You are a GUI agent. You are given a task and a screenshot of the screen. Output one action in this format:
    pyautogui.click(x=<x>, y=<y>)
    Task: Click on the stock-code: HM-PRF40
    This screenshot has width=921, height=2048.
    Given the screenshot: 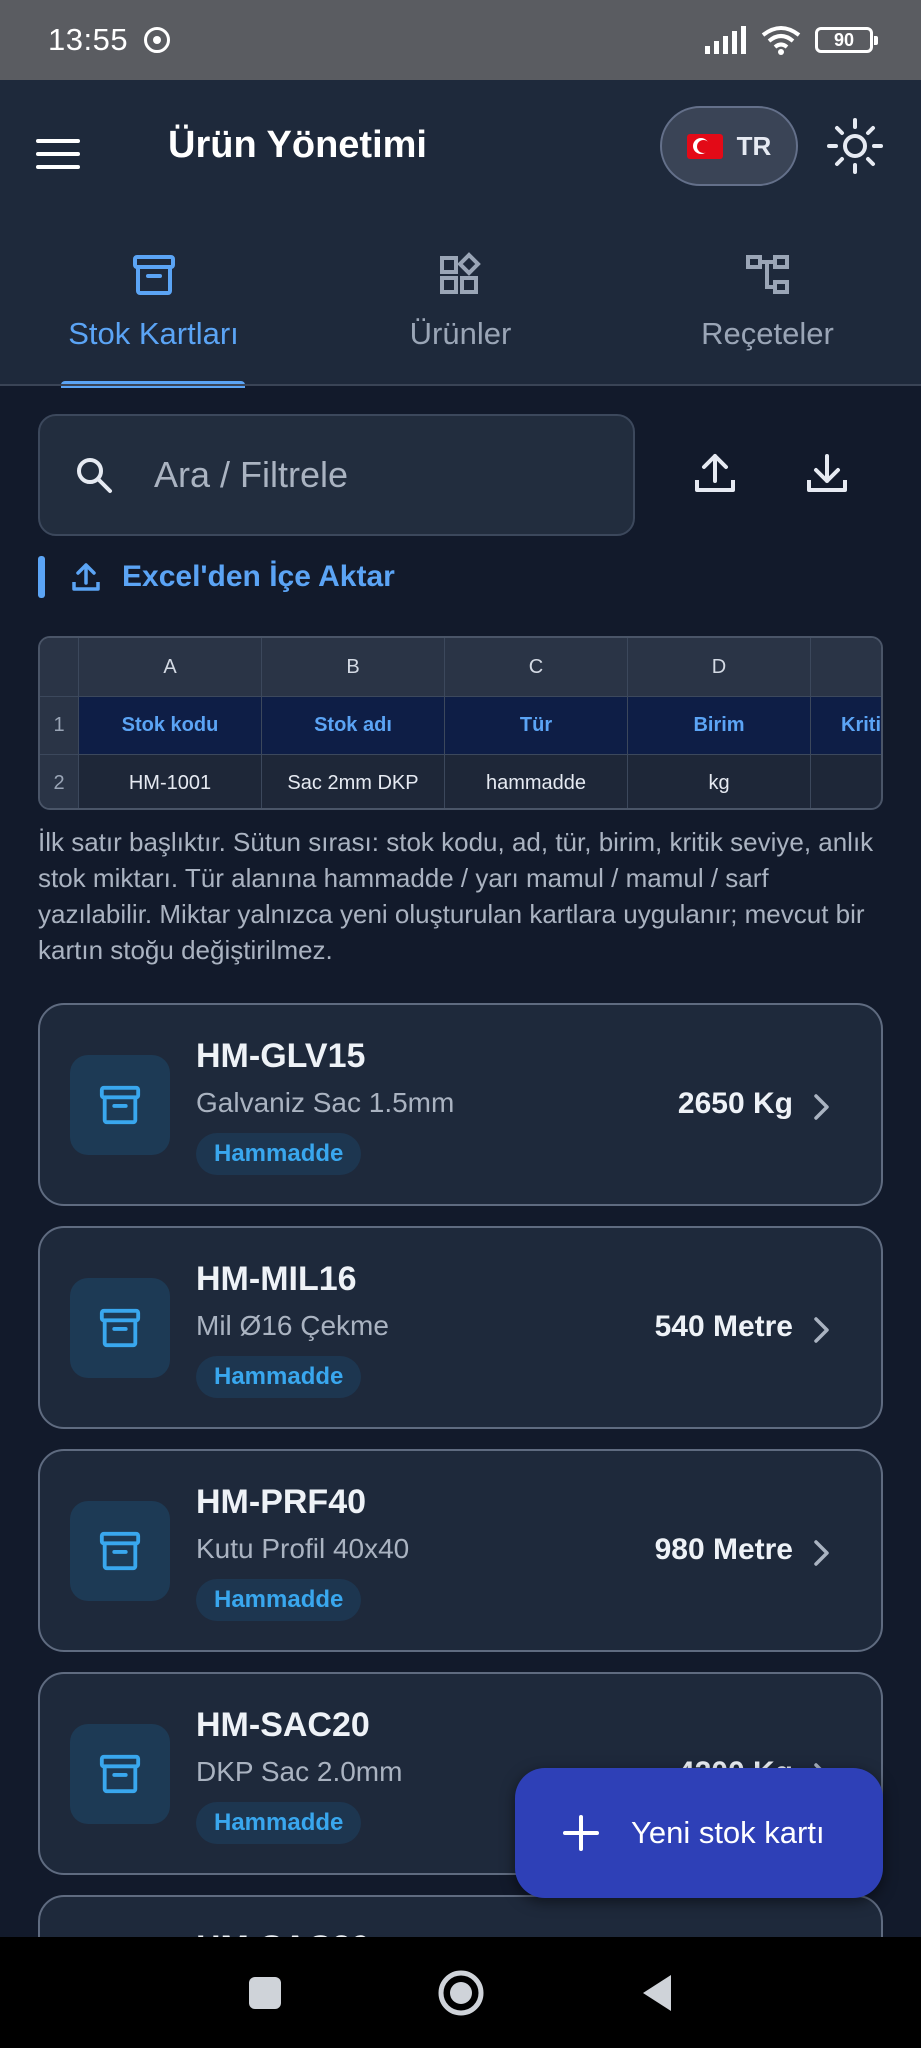 What is the action you would take?
    pyautogui.click(x=281, y=1502)
    